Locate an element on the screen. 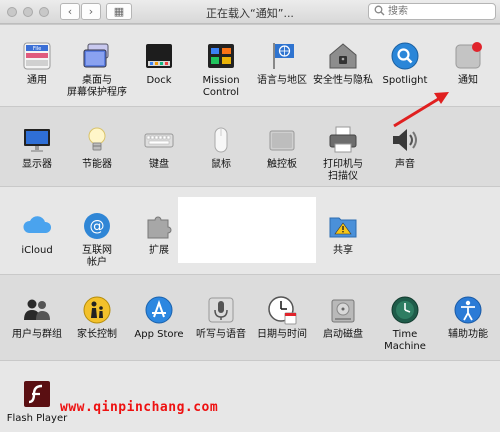  pref-pane-internet-accounts: @ 互联网 帐户 is located at coordinates (97, 239).